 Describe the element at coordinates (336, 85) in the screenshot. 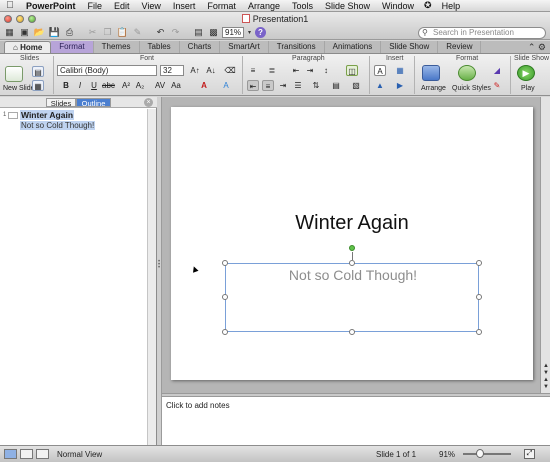

I see `align-text-icon: ▤` at that location.